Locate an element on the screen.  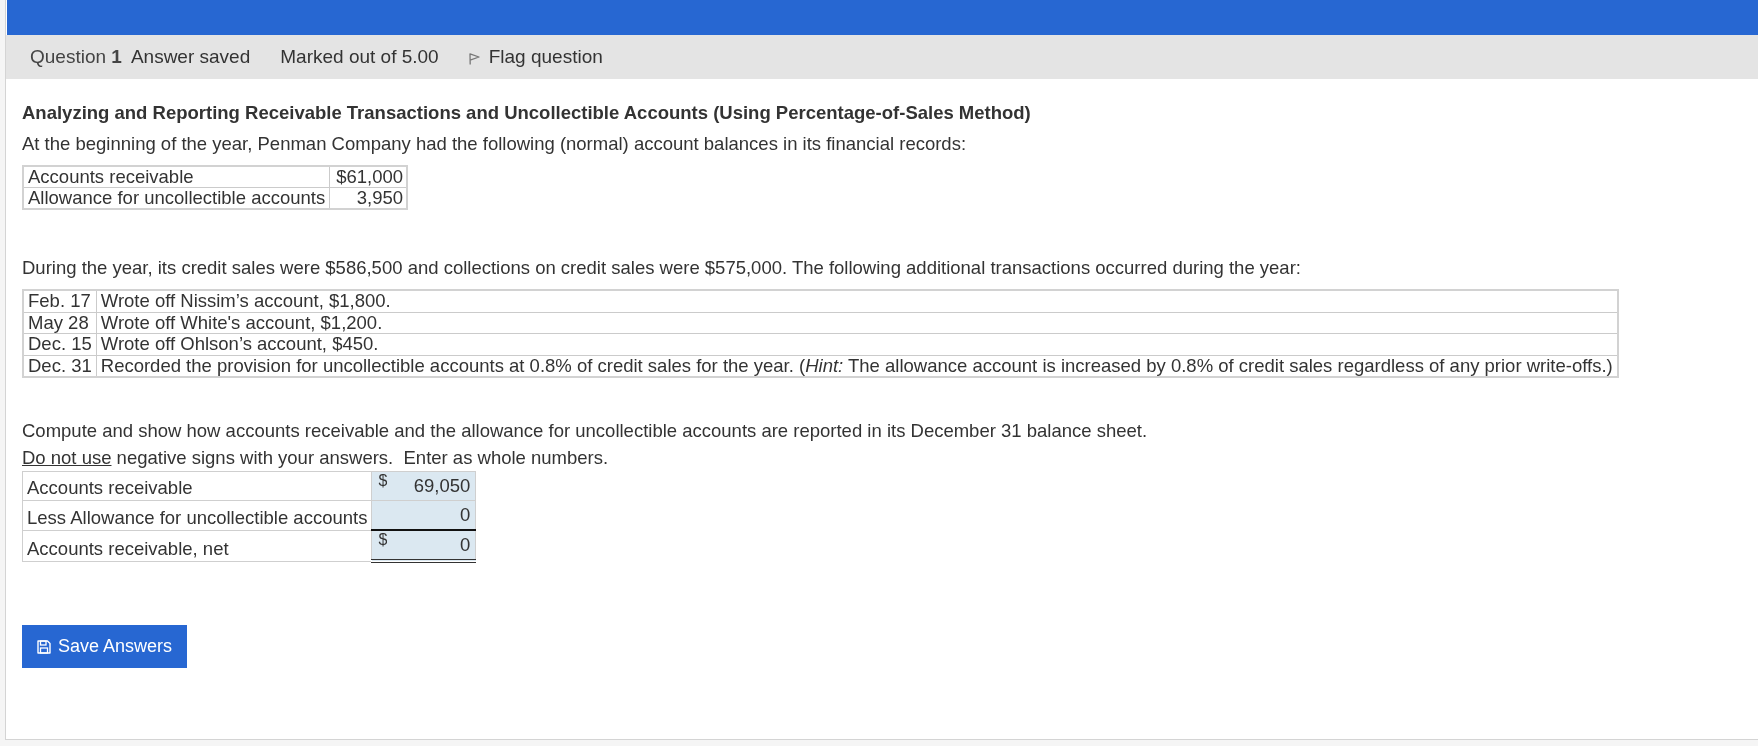
question-title: Analyzing and Reporting Receivable Transactions and Uncollectible Accounts (Using Percentage-of-Sales Method) is located at coordinates (527, 113).